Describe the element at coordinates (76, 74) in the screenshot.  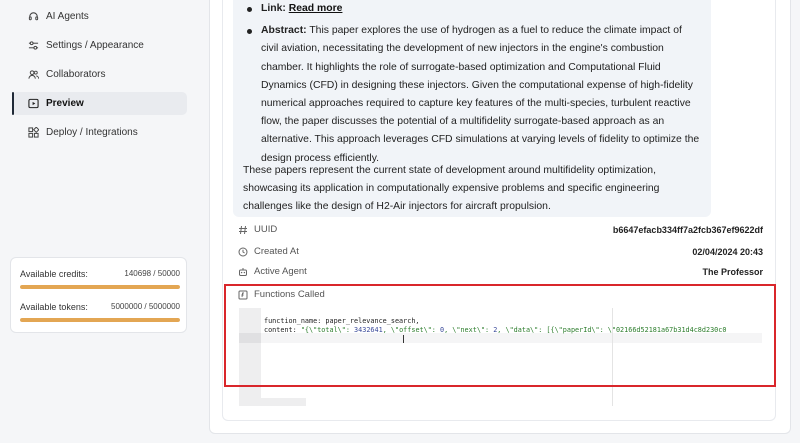
I see `sidebar-item-label: Collaborators` at that location.